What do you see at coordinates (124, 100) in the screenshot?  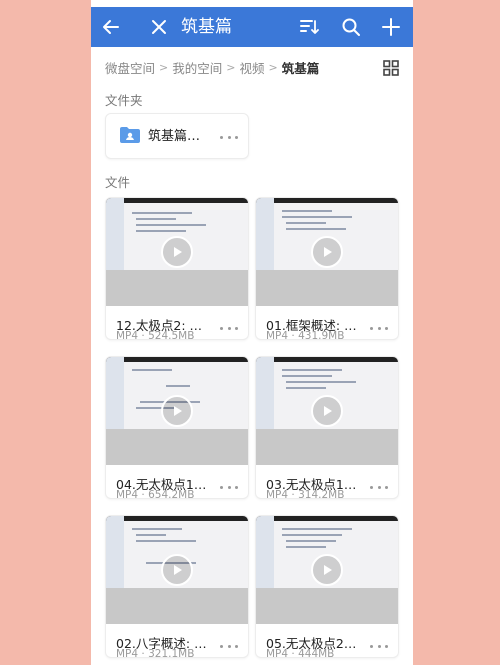 I see `folders-section-label: 文件夹` at bounding box center [124, 100].